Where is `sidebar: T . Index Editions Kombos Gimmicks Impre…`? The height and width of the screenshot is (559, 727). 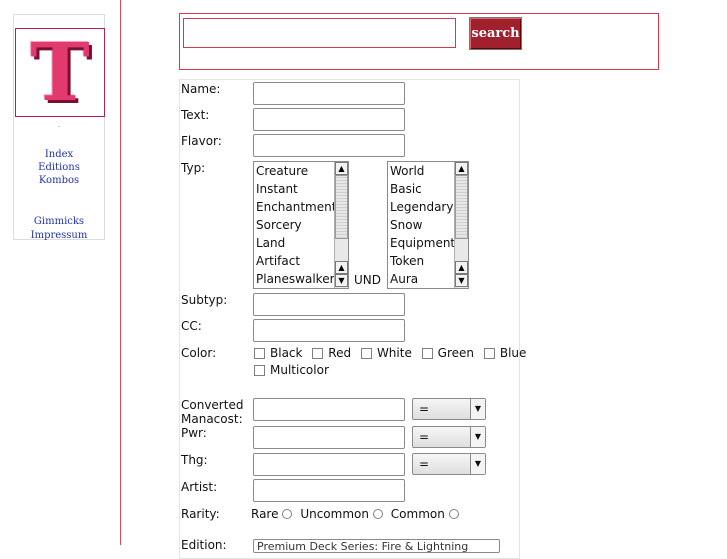 sidebar: T . Index Editions Kombos Gimmicks Impre… is located at coordinates (59, 128).